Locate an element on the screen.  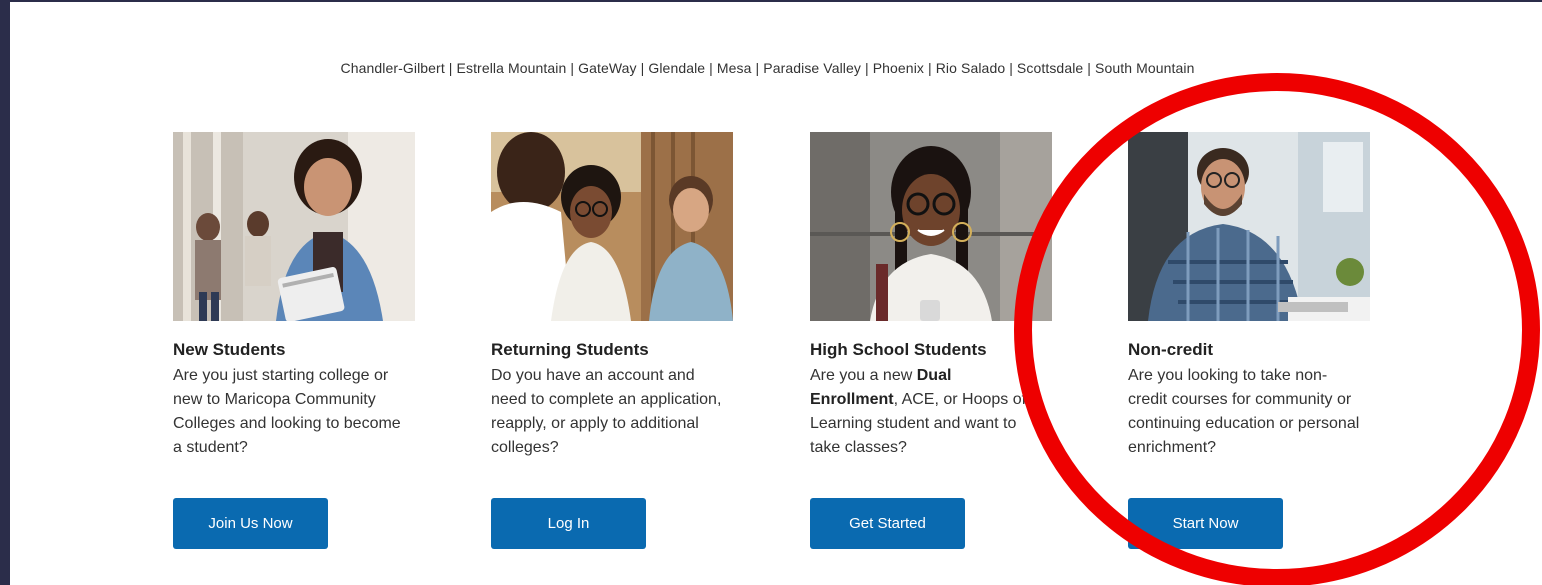
log-in-button: Log In is located at coordinates (568, 523).